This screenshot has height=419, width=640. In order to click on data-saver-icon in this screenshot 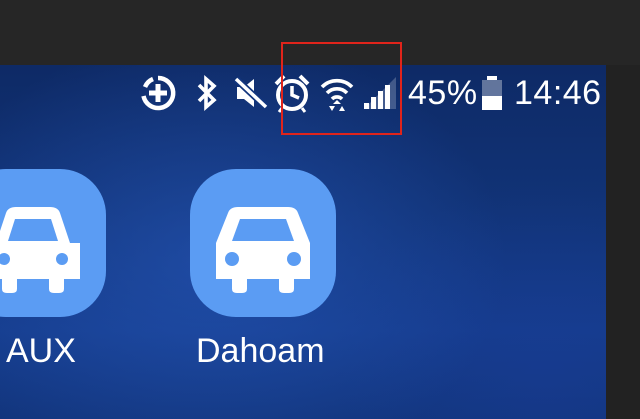, I will do `click(158, 93)`.